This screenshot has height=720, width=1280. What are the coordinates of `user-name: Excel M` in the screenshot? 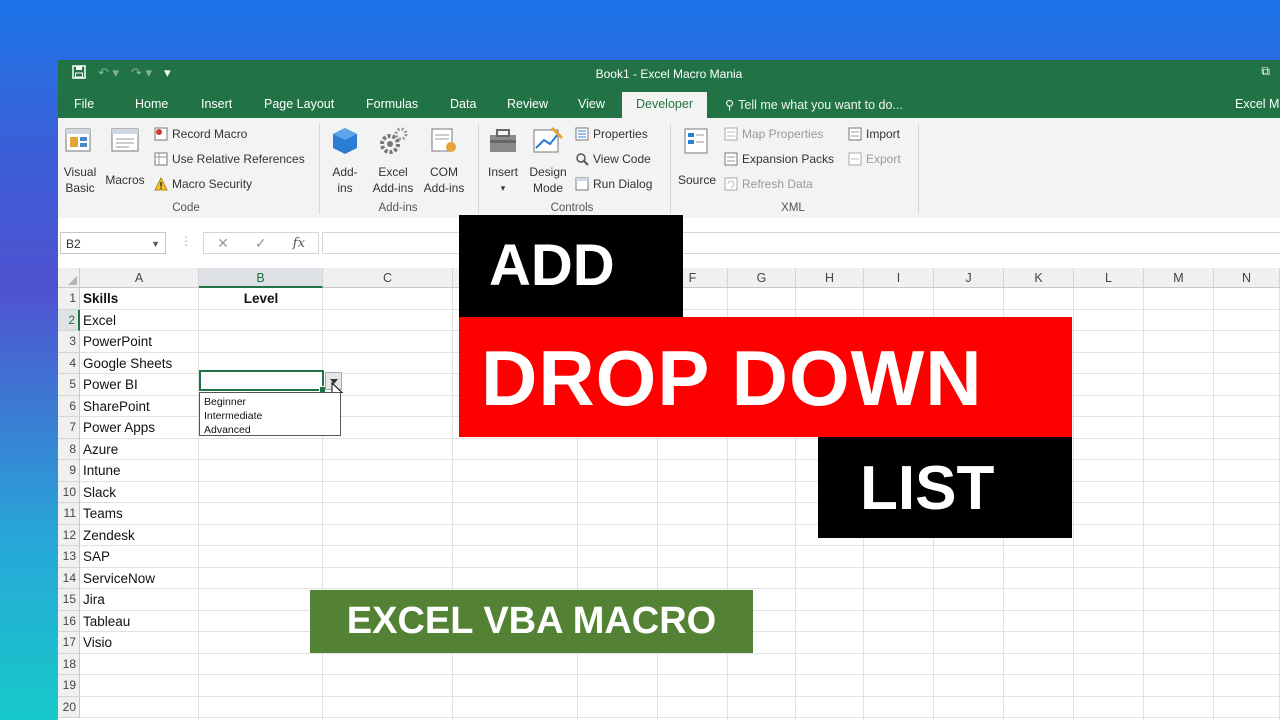 It's located at (1257, 104).